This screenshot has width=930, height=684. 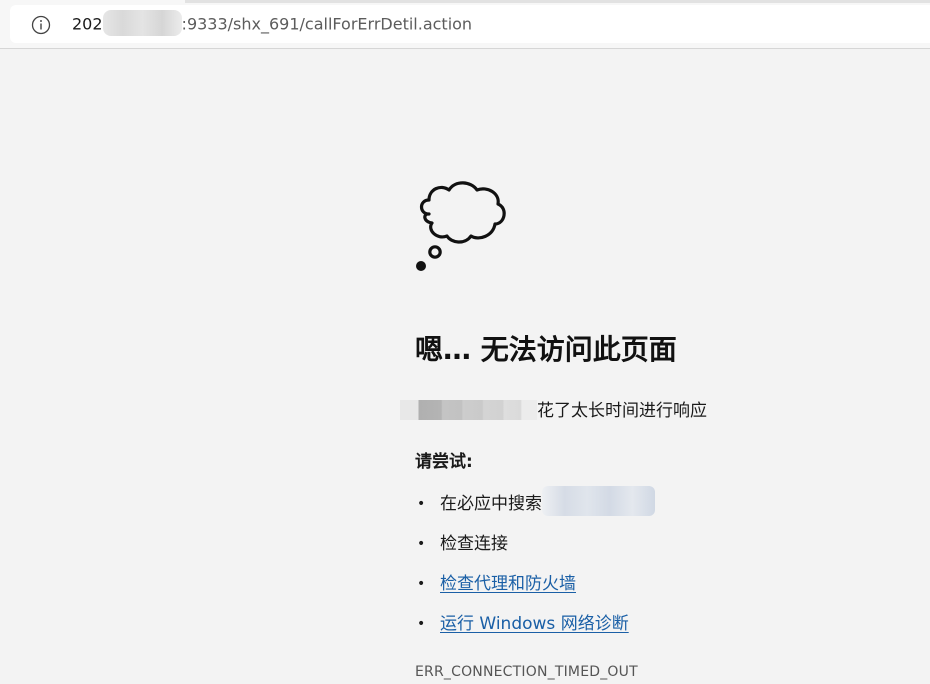 What do you see at coordinates (327, 24) in the screenshot?
I see `url-suffix: :9333/shx_691/callForErrDetil.action` at bounding box center [327, 24].